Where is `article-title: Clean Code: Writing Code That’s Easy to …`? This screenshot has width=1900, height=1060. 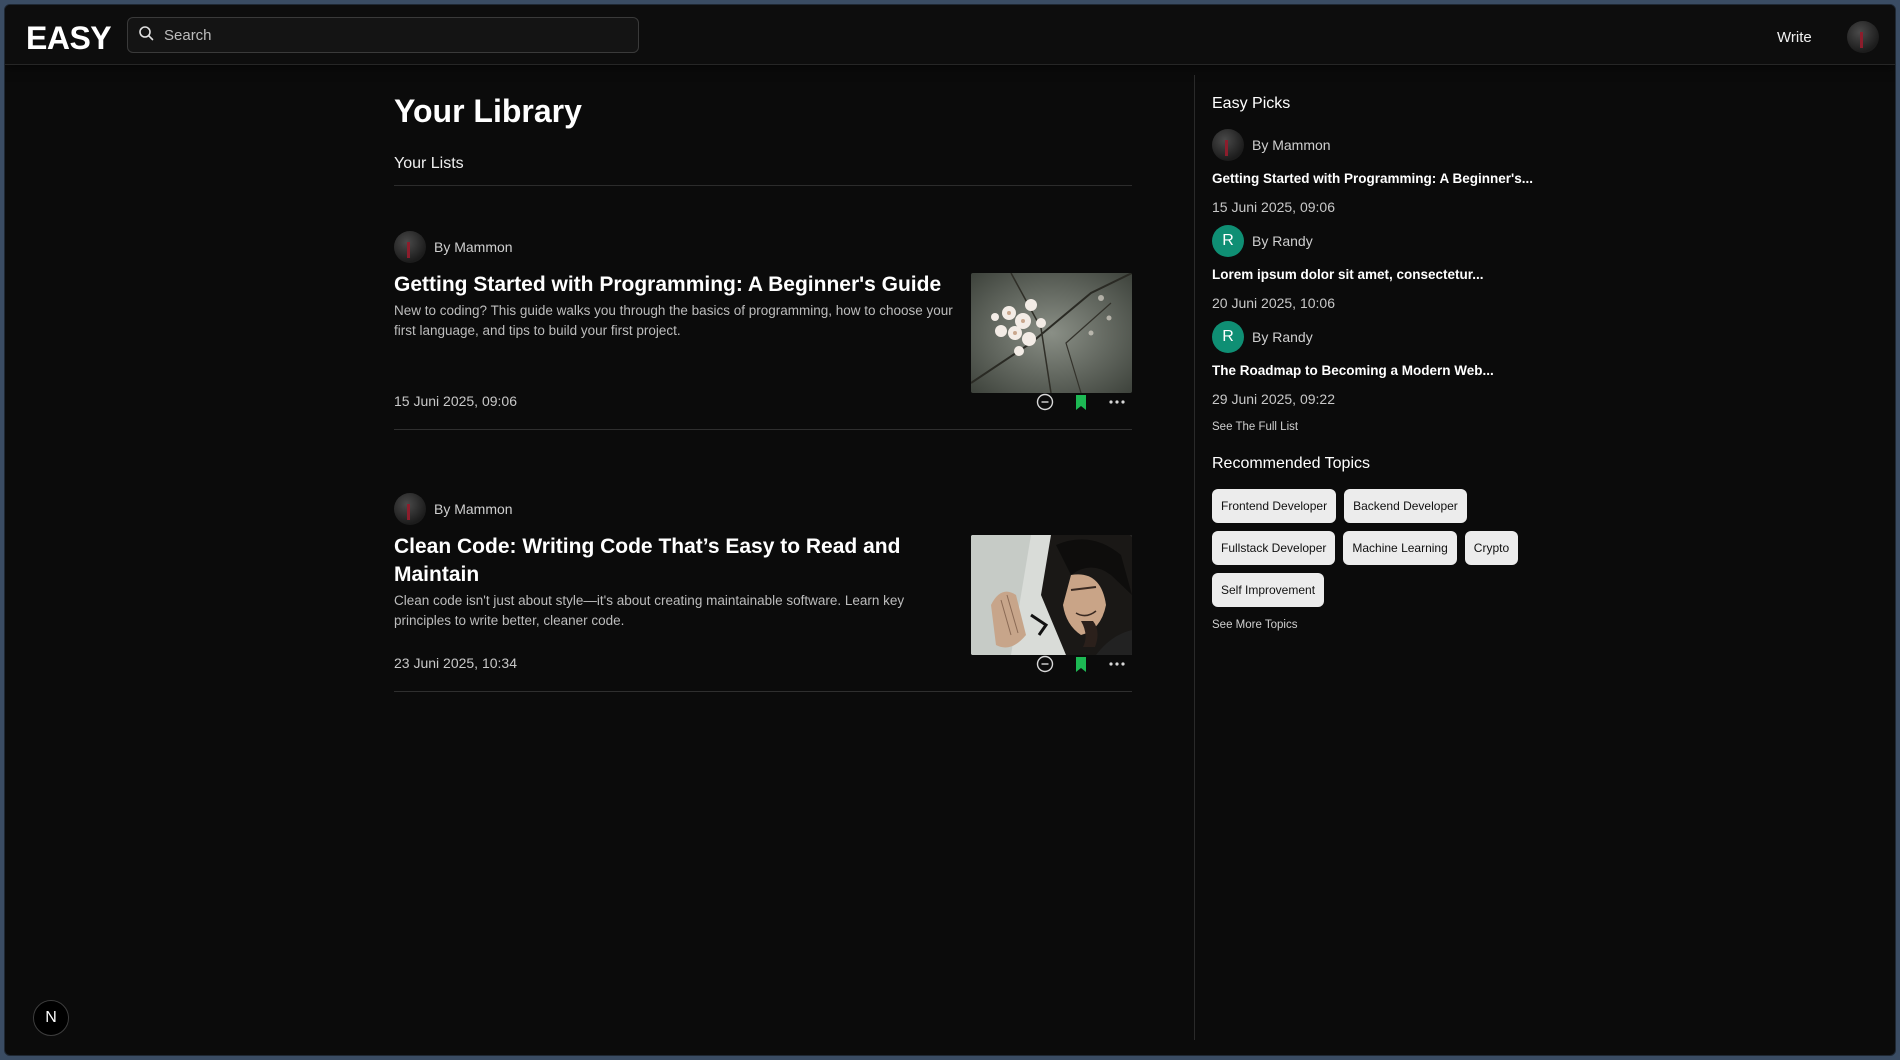
article-title: Clean Code: Writing Code That’s Easy to … is located at coordinates (674, 561).